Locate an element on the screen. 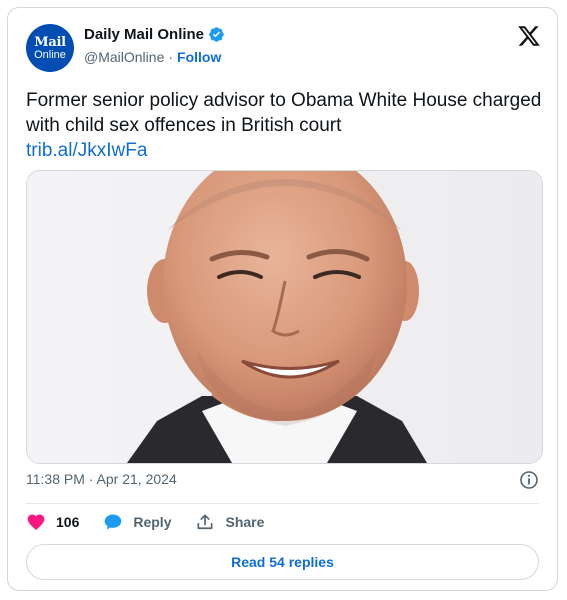 This screenshot has height=600, width=567. x-logo-icon is located at coordinates (529, 36).